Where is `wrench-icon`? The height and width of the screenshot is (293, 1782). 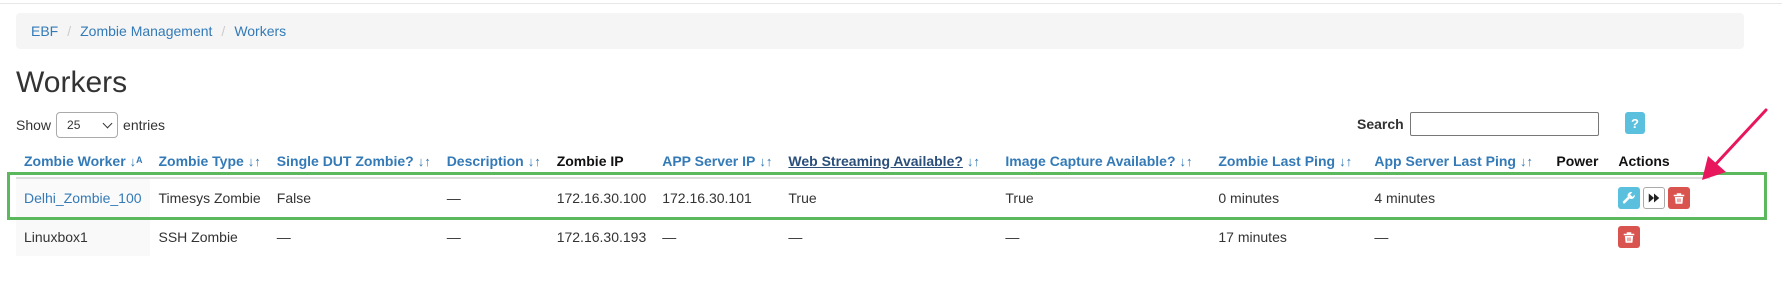
wrench-icon is located at coordinates (1629, 198).